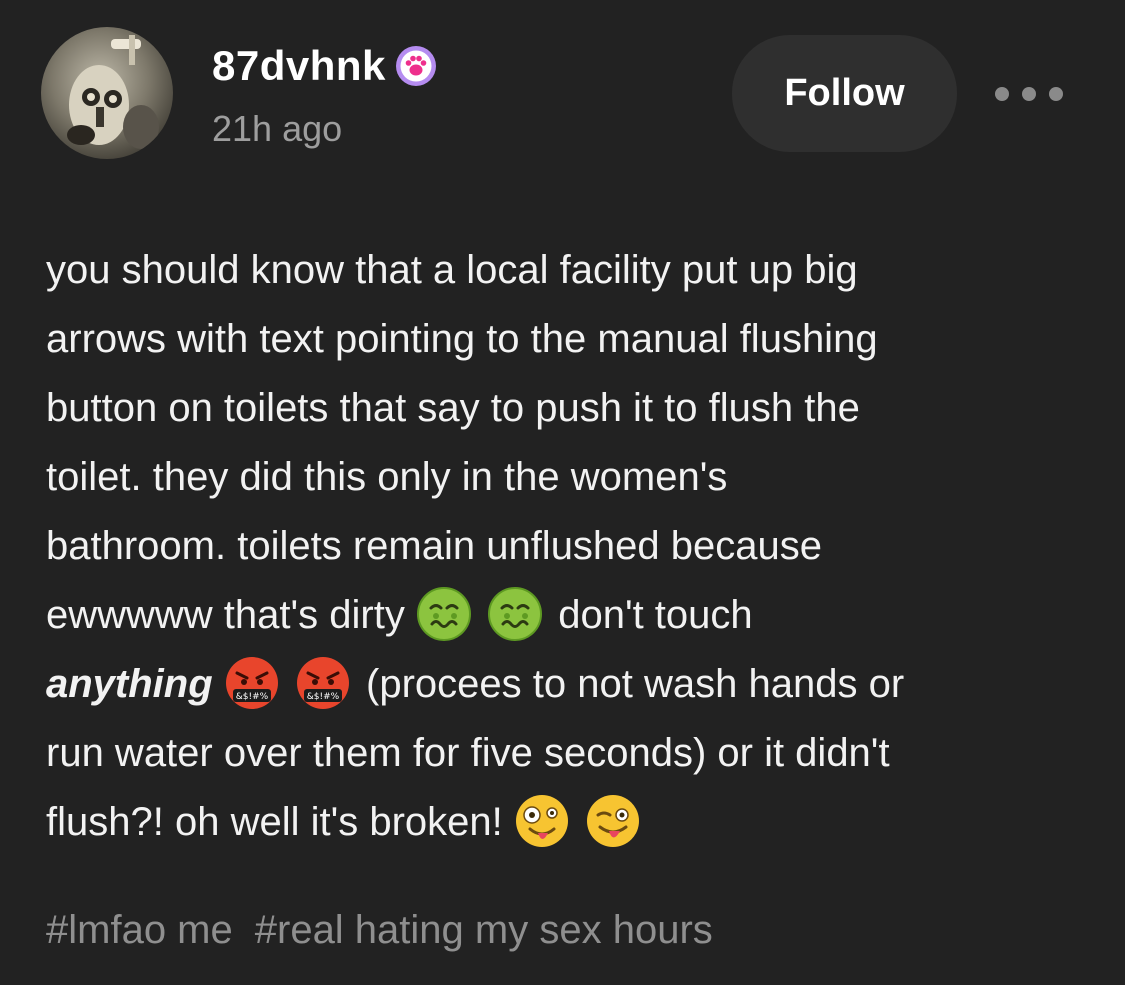 This screenshot has width=1125, height=985. I want to click on winking-tongue-emoji, so click(613, 821).